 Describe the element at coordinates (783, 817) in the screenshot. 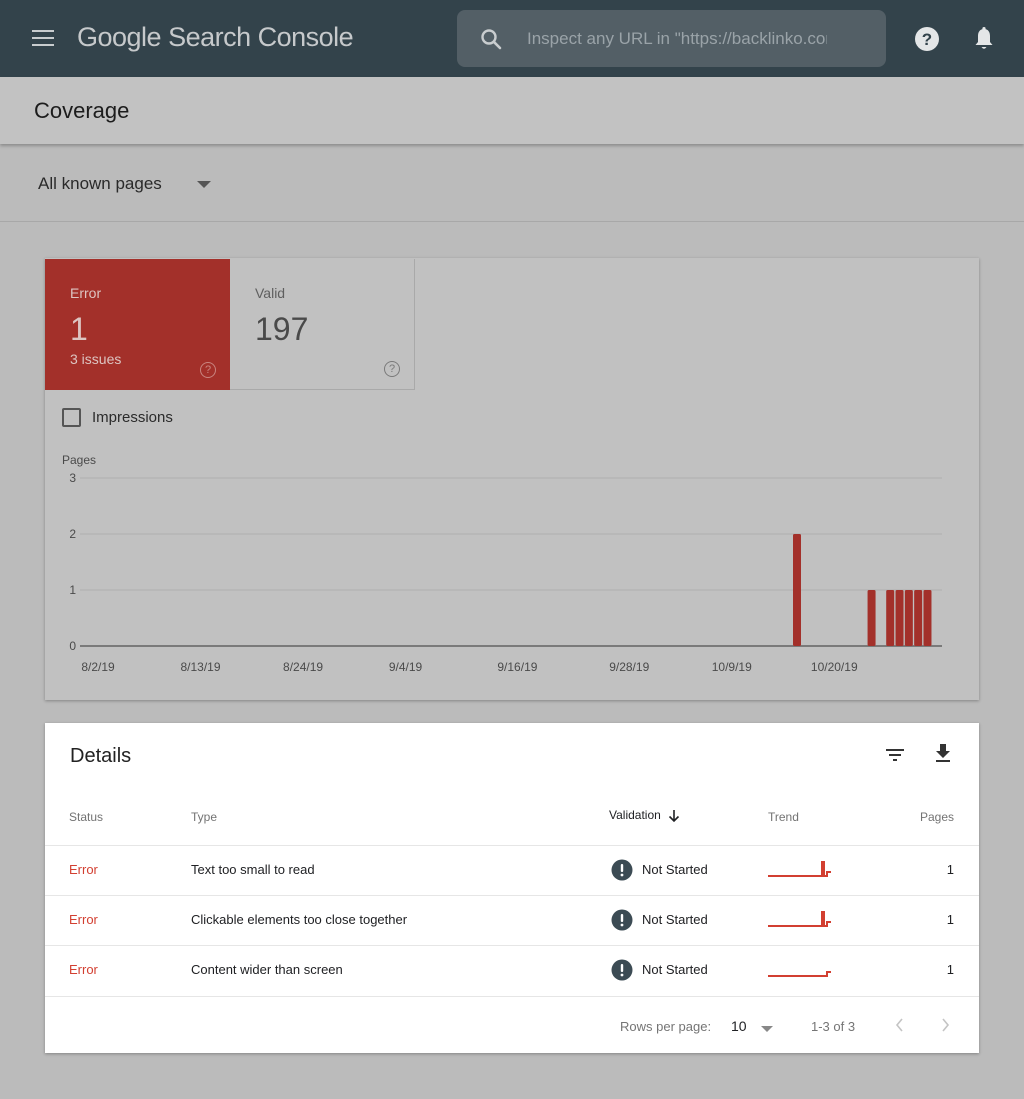

I see `column-header-trend: Trend` at that location.